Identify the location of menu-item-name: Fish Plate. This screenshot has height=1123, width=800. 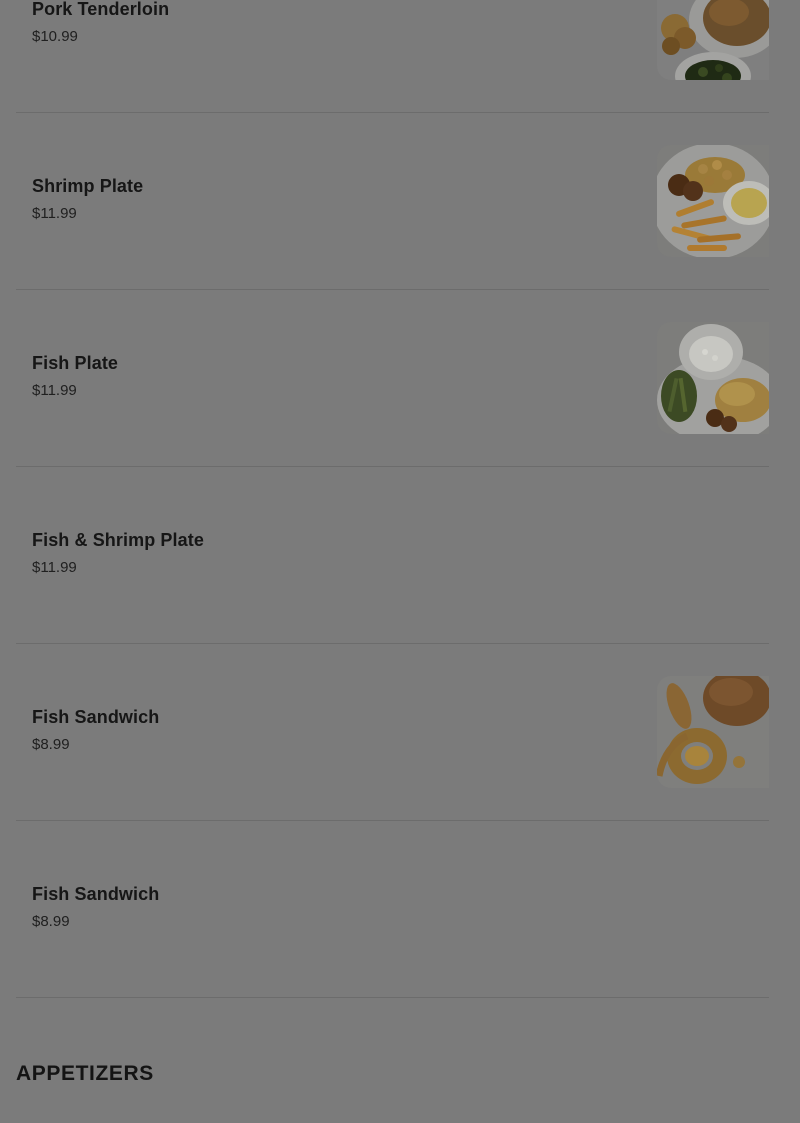
(75, 363).